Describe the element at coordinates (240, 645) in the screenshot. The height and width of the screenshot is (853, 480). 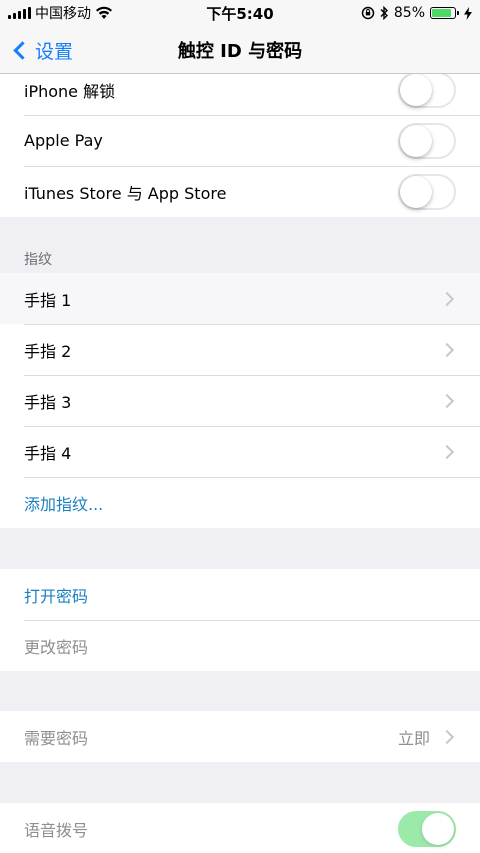
I see `change-passcode-button: 更改密码` at that location.